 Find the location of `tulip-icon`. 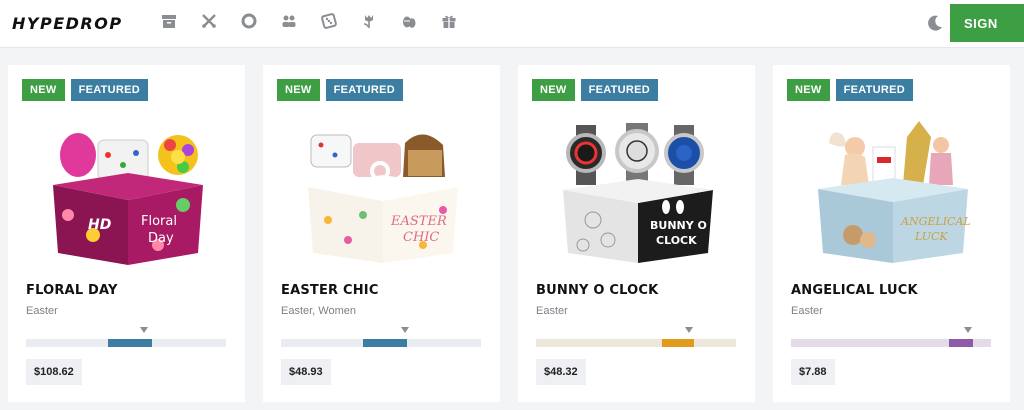

tulip-icon is located at coordinates (369, 21).